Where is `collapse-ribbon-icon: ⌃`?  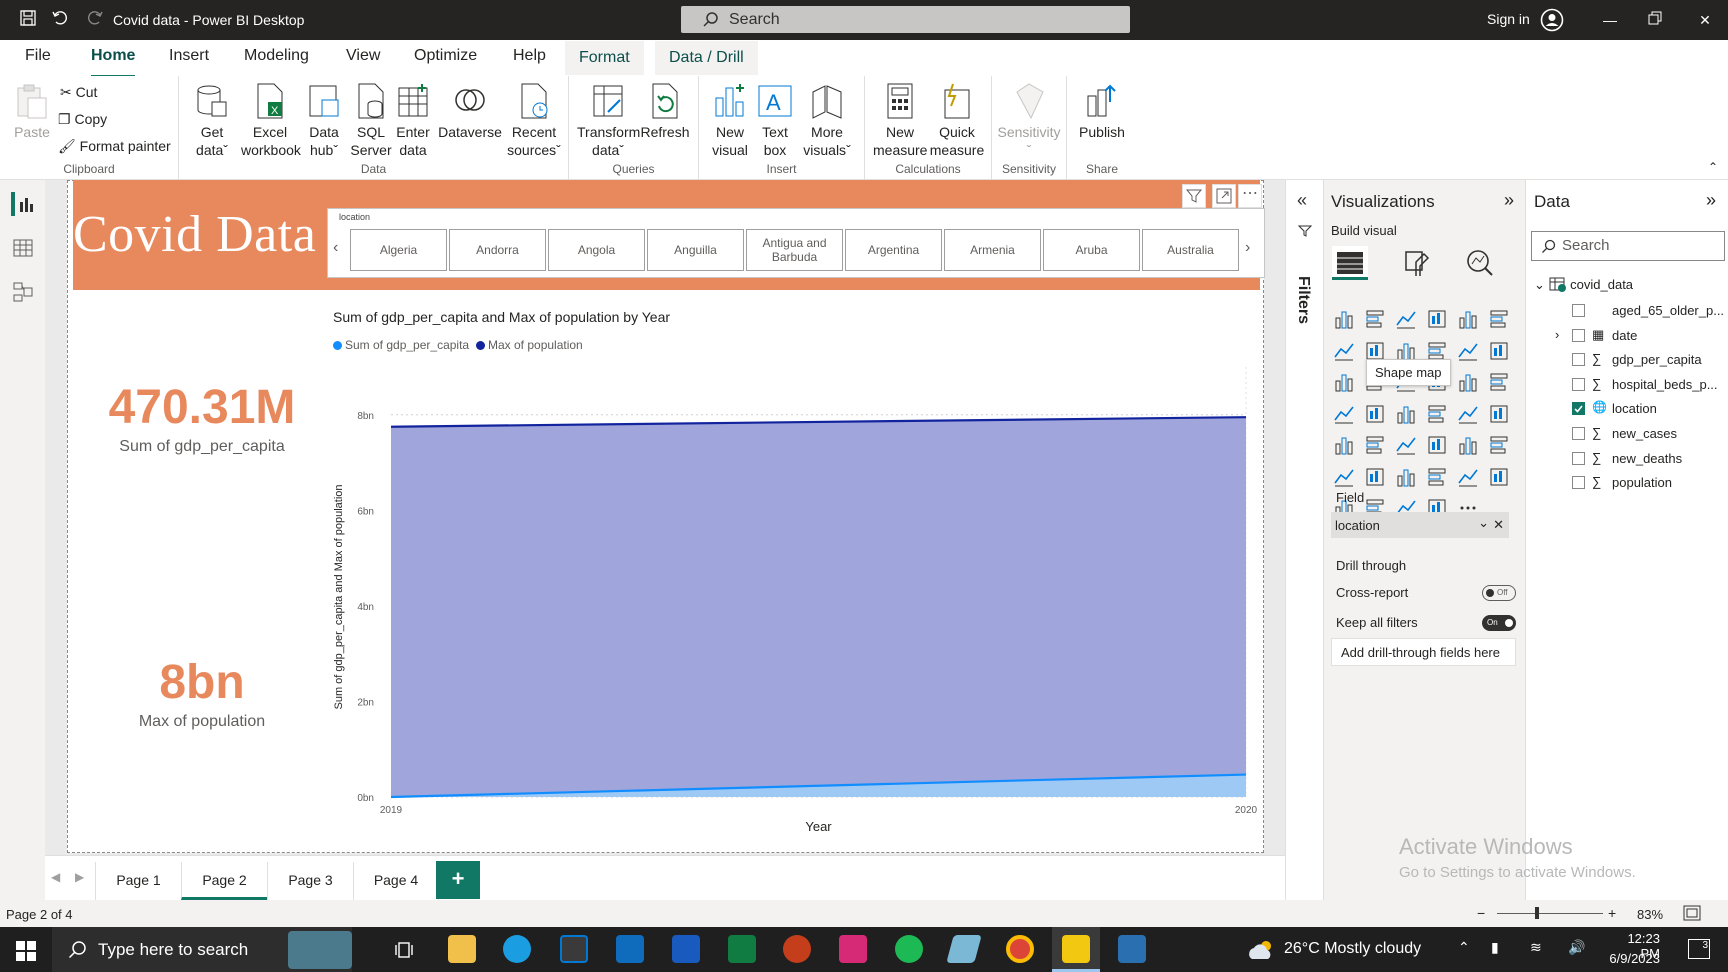
collapse-ribbon-icon: ⌃ is located at coordinates (1713, 167).